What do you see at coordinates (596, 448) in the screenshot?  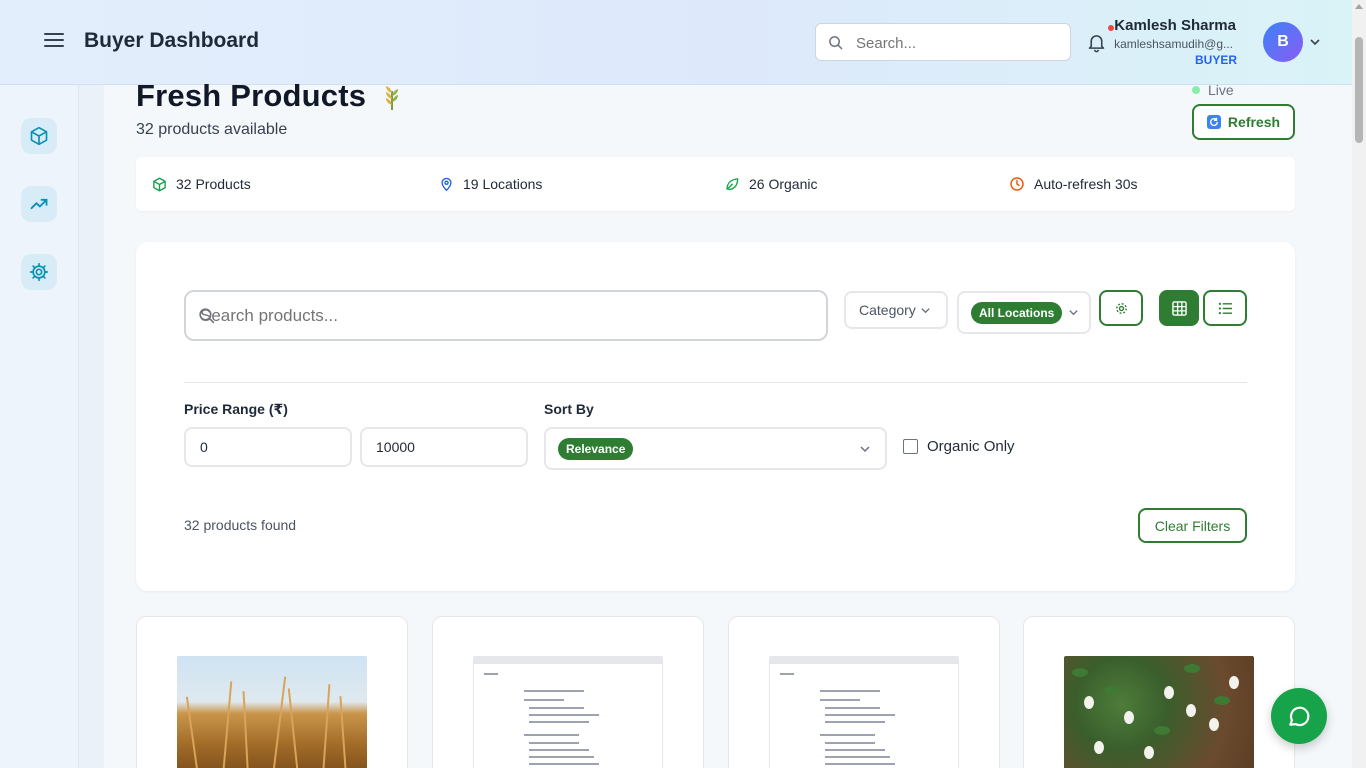 I see `sort-pill: Relevance` at bounding box center [596, 448].